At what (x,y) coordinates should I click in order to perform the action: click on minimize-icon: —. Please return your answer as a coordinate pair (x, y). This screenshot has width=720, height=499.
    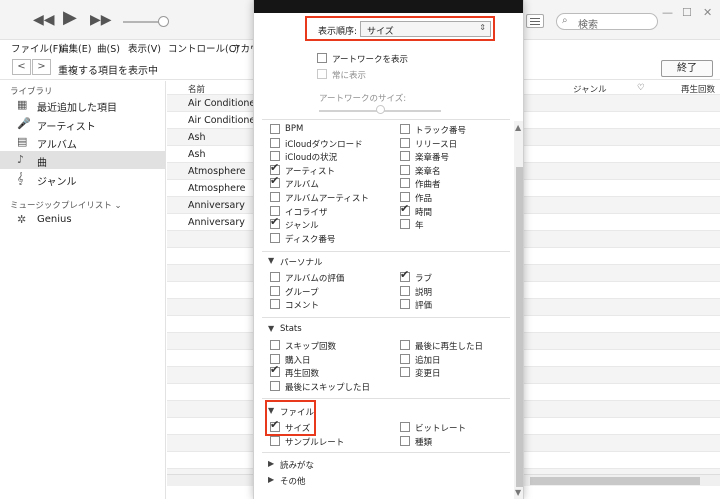
    Looking at the image, I should click on (667, 12).